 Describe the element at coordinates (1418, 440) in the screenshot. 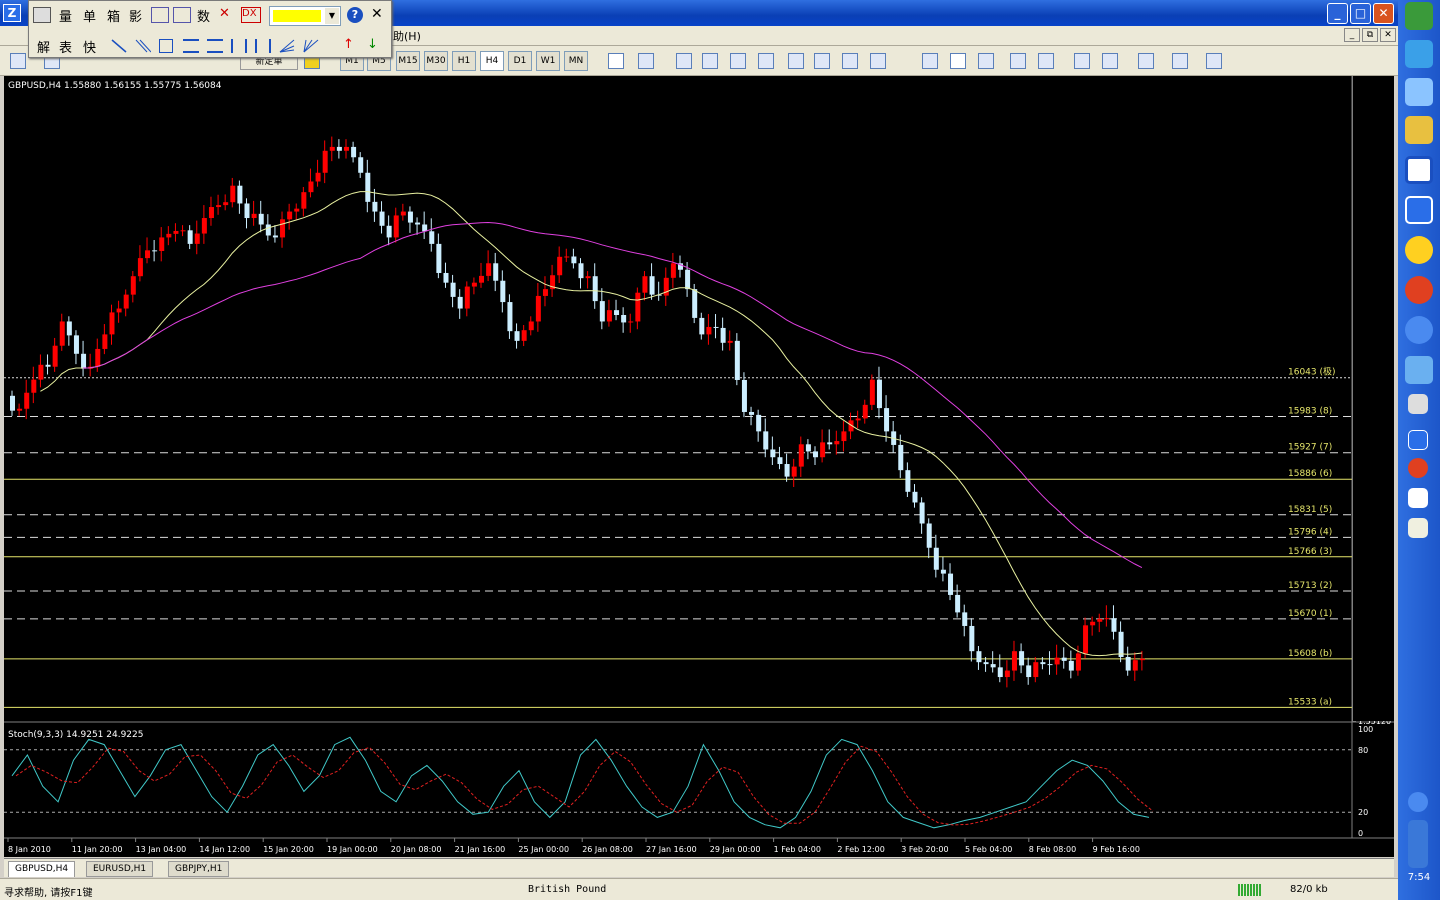

I see `mt-task-icon` at that location.